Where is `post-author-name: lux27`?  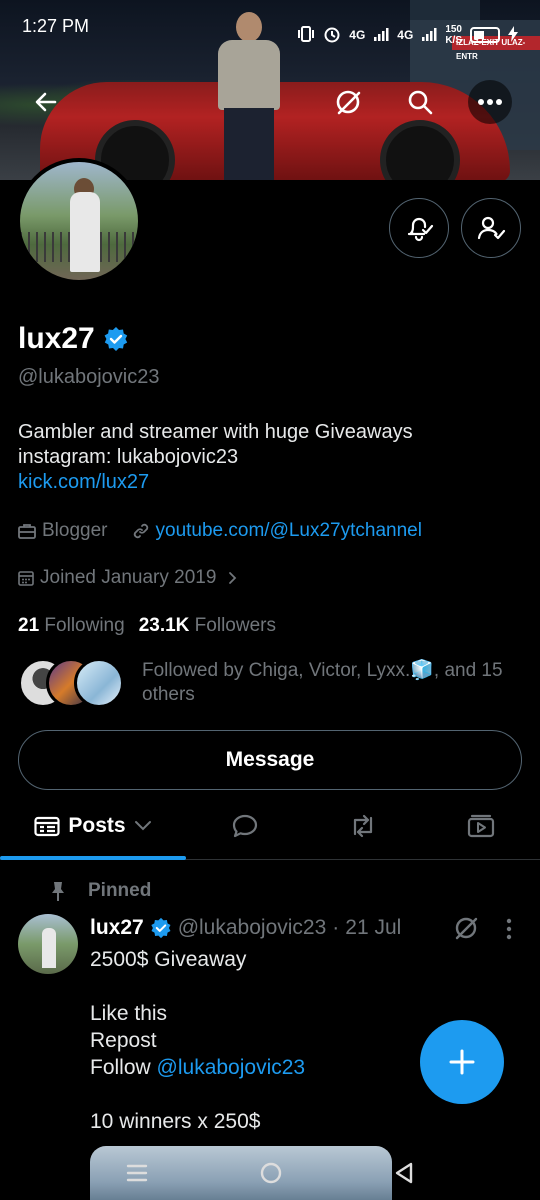 post-author-name: lux27 is located at coordinates (117, 928).